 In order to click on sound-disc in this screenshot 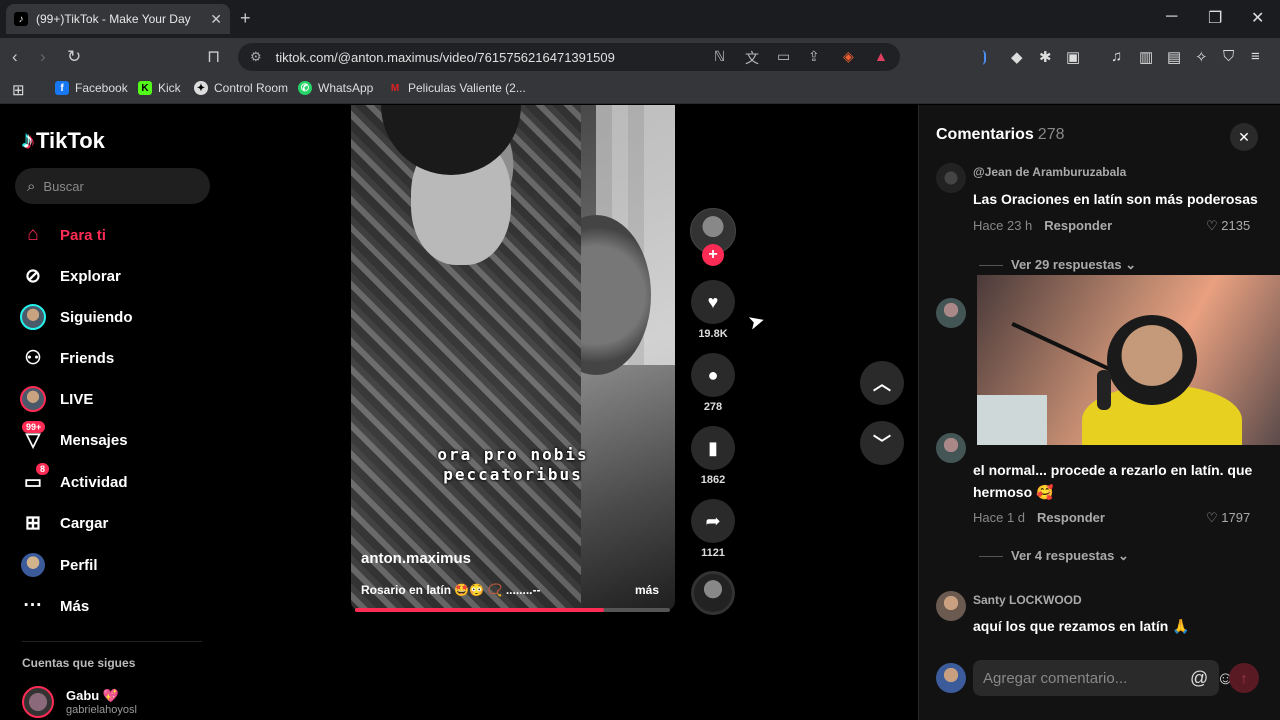, I will do `click(713, 593)`.